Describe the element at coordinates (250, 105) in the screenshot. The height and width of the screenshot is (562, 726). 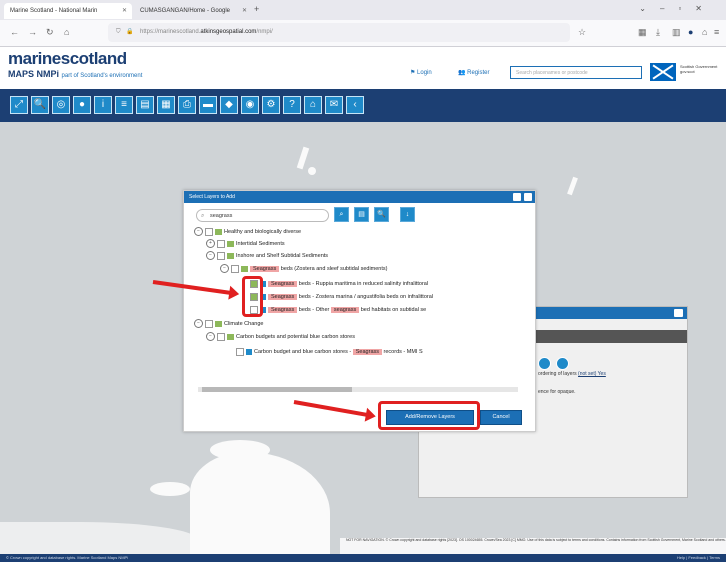
I see `measure-icon: ◉` at that location.